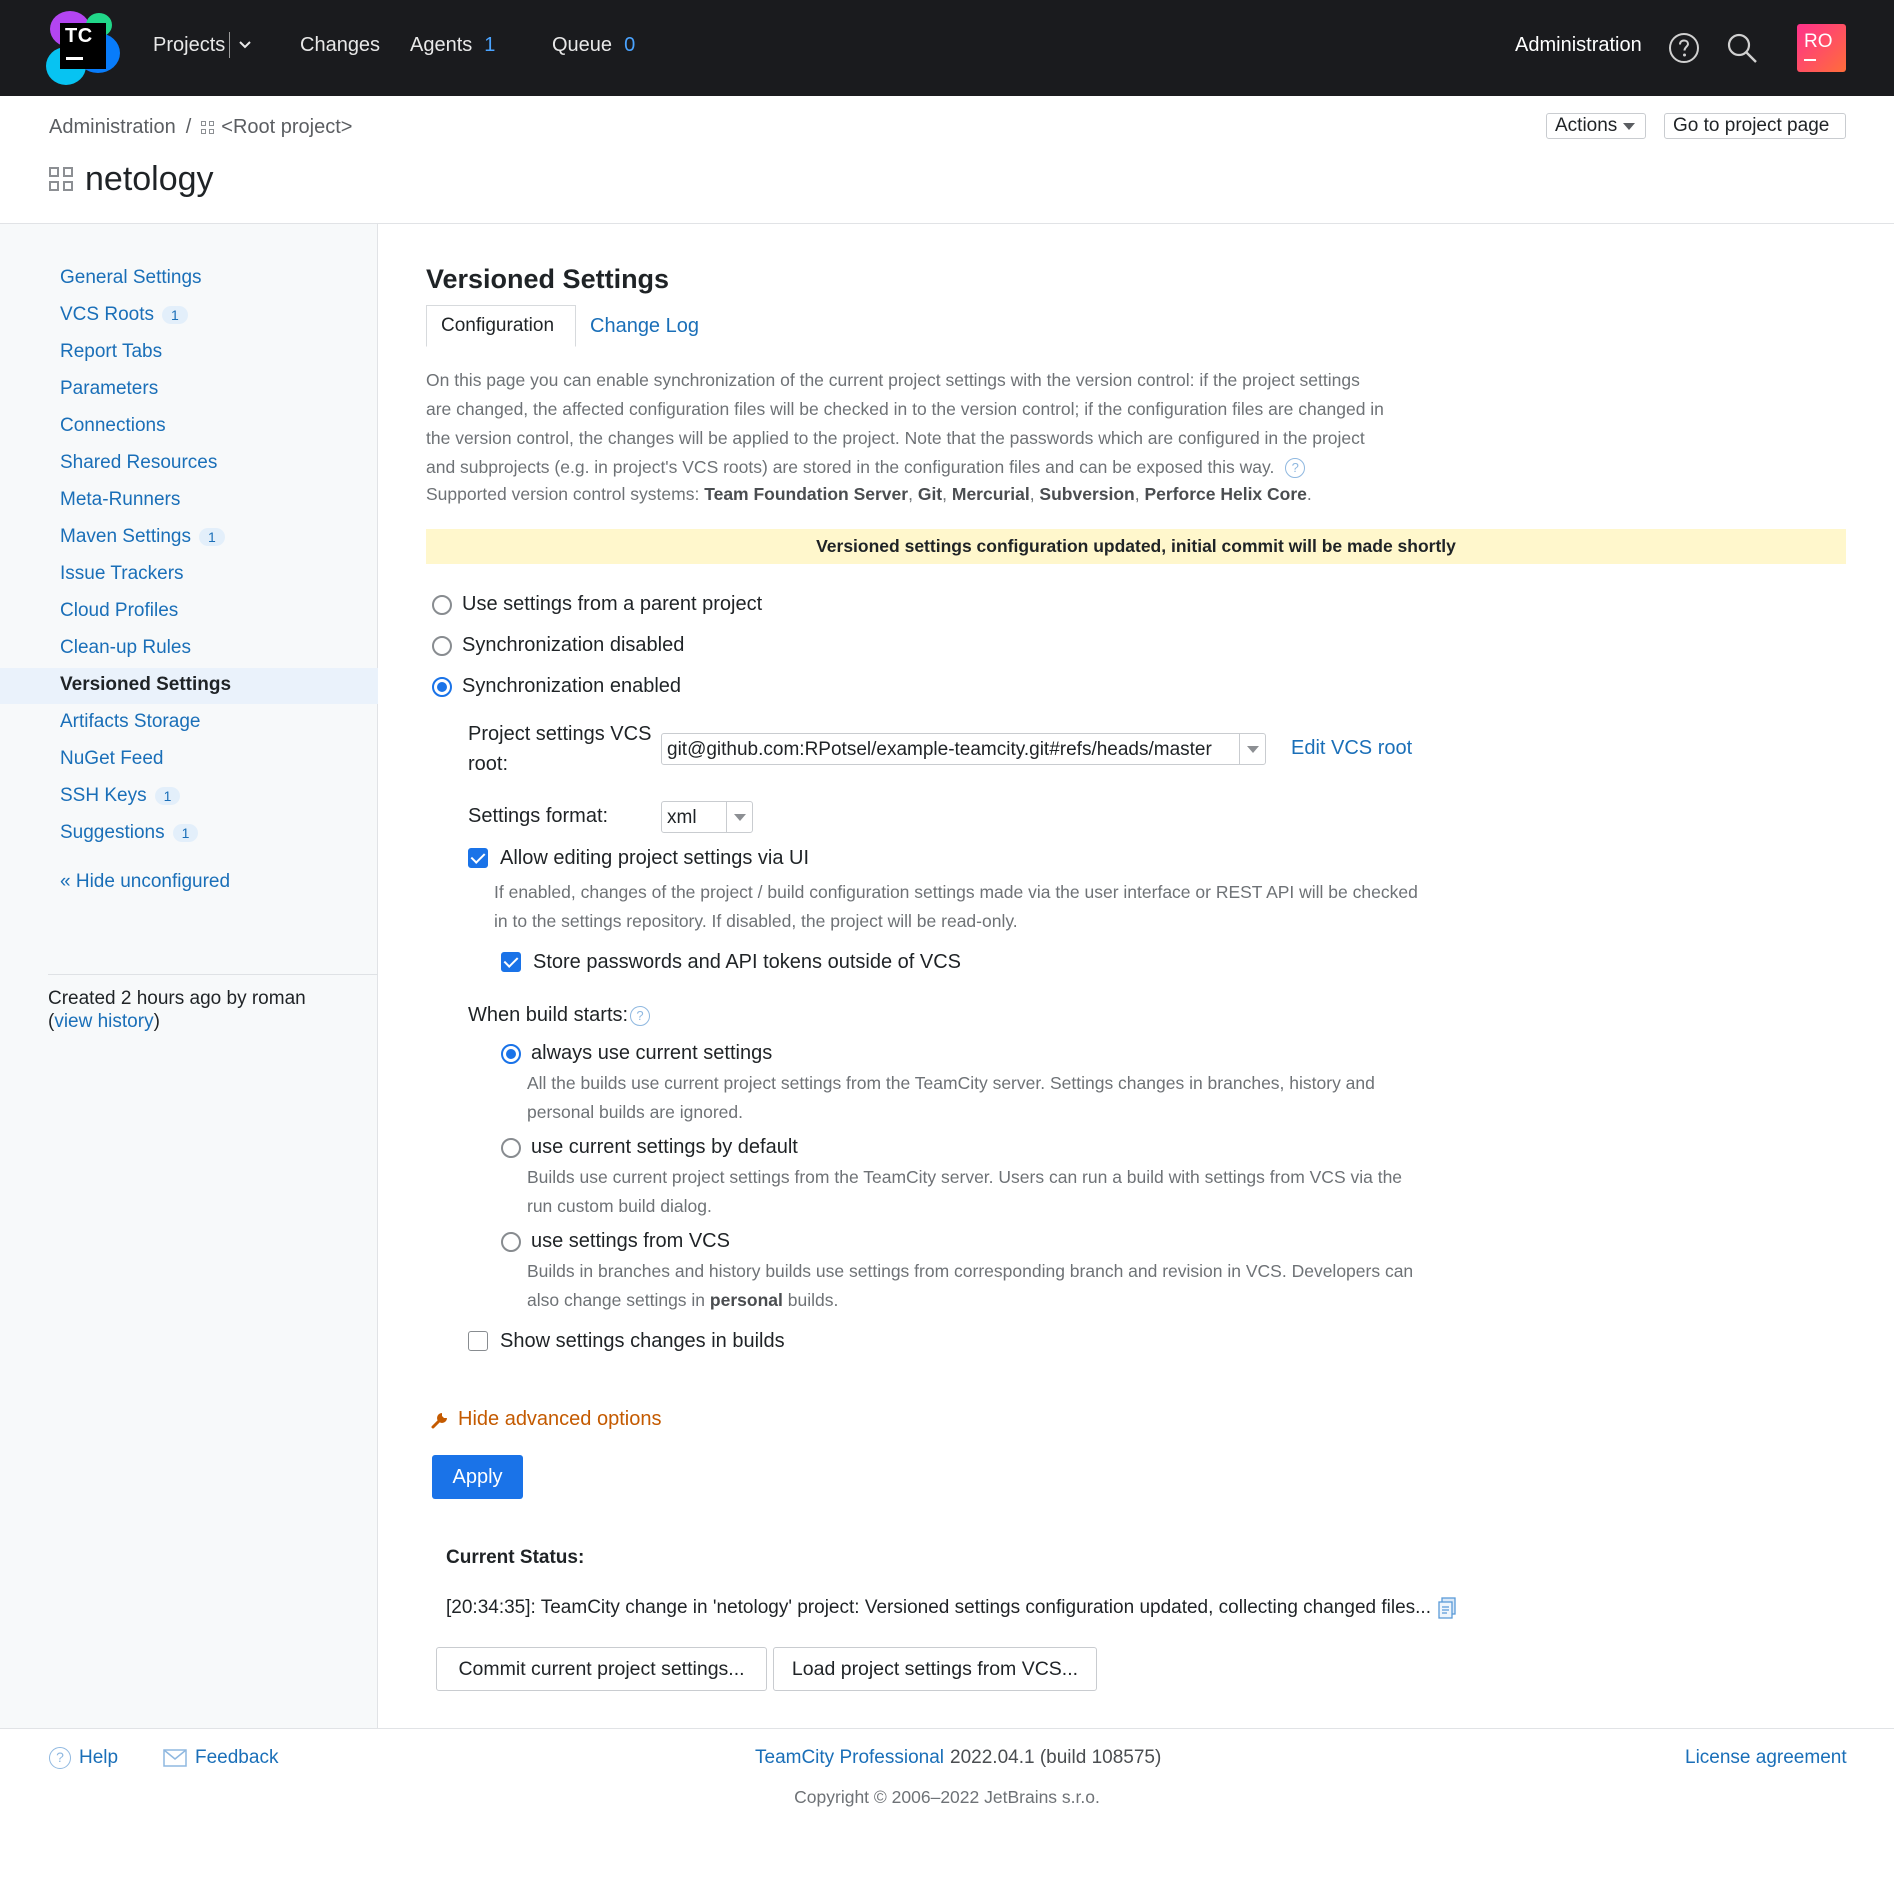 Image resolution: width=1894 pixels, height=1893 pixels. I want to click on sidebar-item-clean-up-rules: Clean-up Rules, so click(125, 648).